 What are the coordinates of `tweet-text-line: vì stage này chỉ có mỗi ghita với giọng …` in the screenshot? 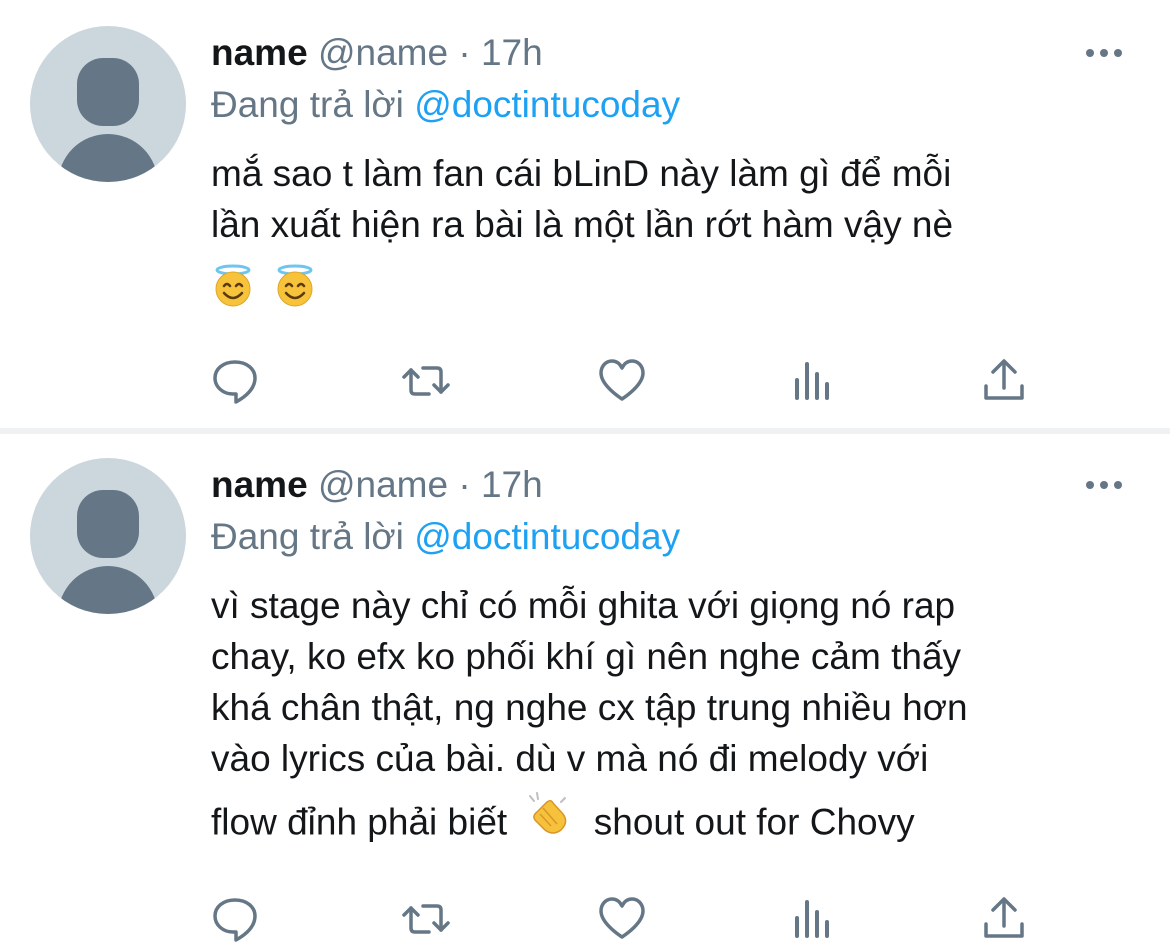 It's located at (583, 605).